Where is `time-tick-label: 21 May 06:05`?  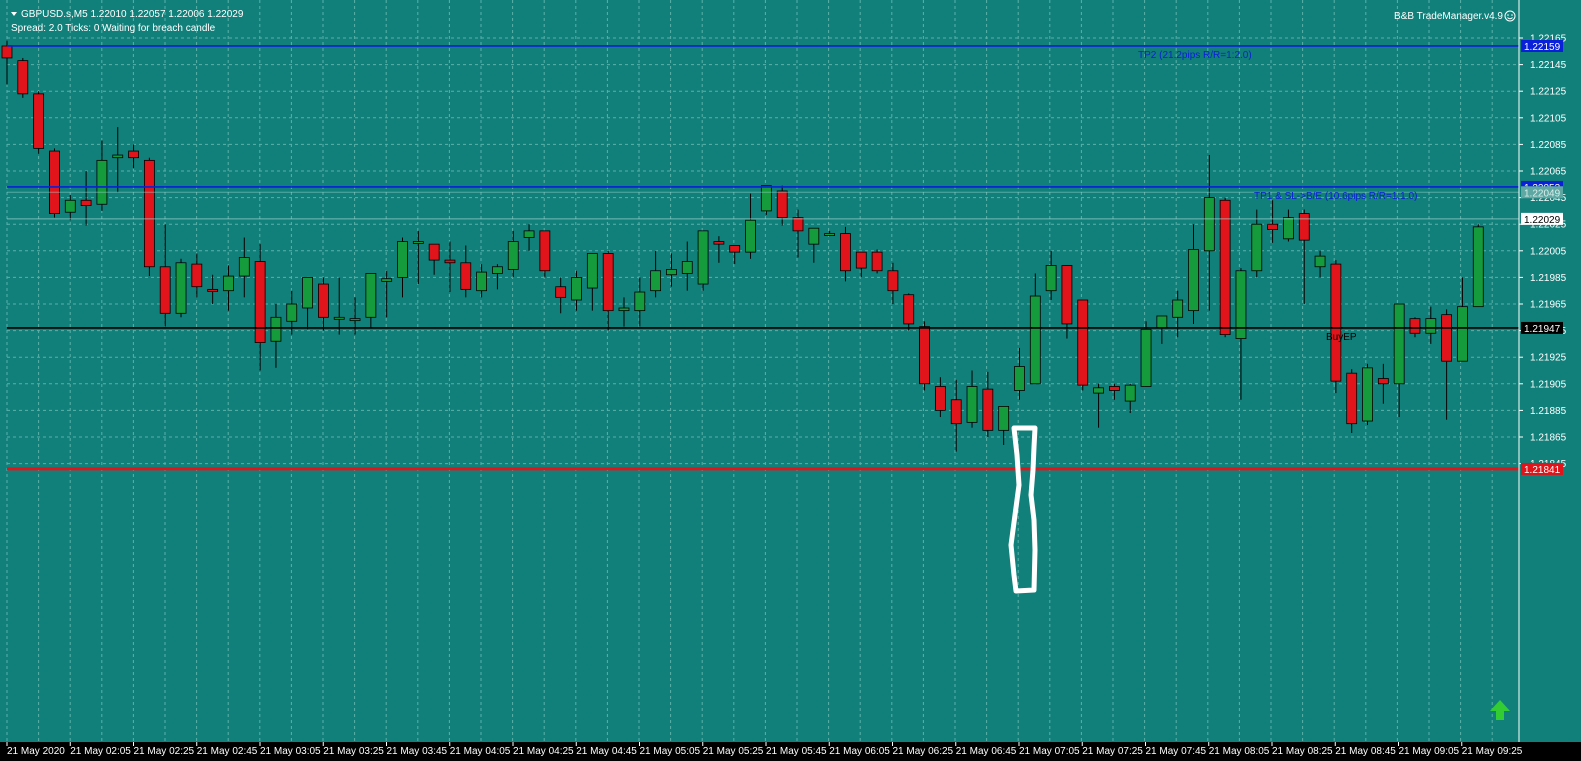 time-tick-label: 21 May 06:05 is located at coordinates (859, 751).